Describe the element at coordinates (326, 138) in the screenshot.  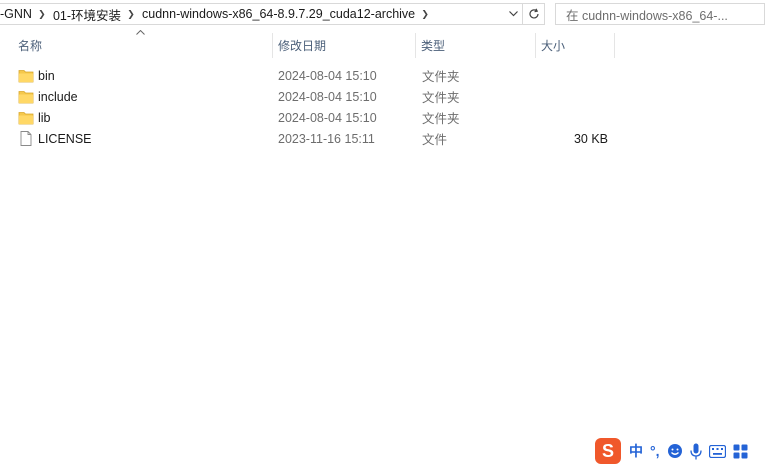
I see `file-date: 2023-11-16 15:11` at that location.